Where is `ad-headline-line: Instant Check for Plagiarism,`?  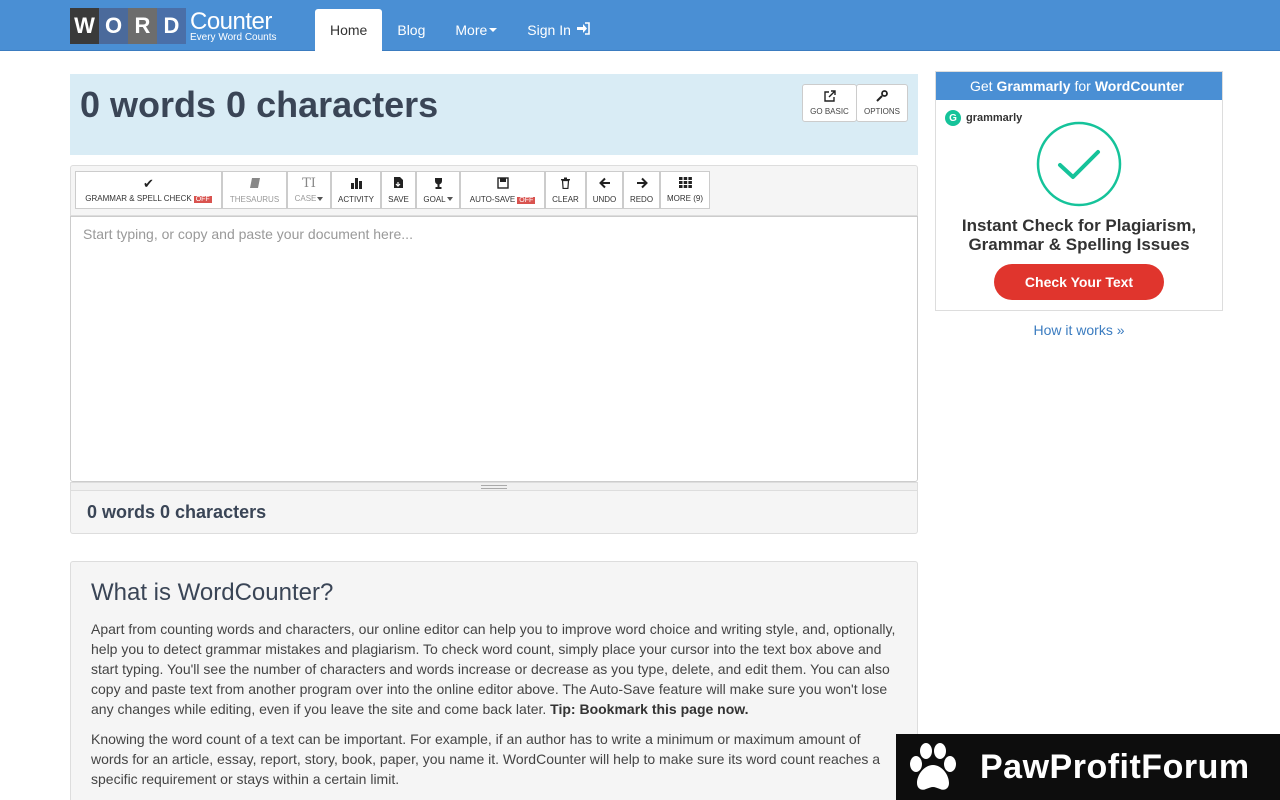
ad-headline-line: Instant Check for Plagiarism, is located at coordinates (1079, 225).